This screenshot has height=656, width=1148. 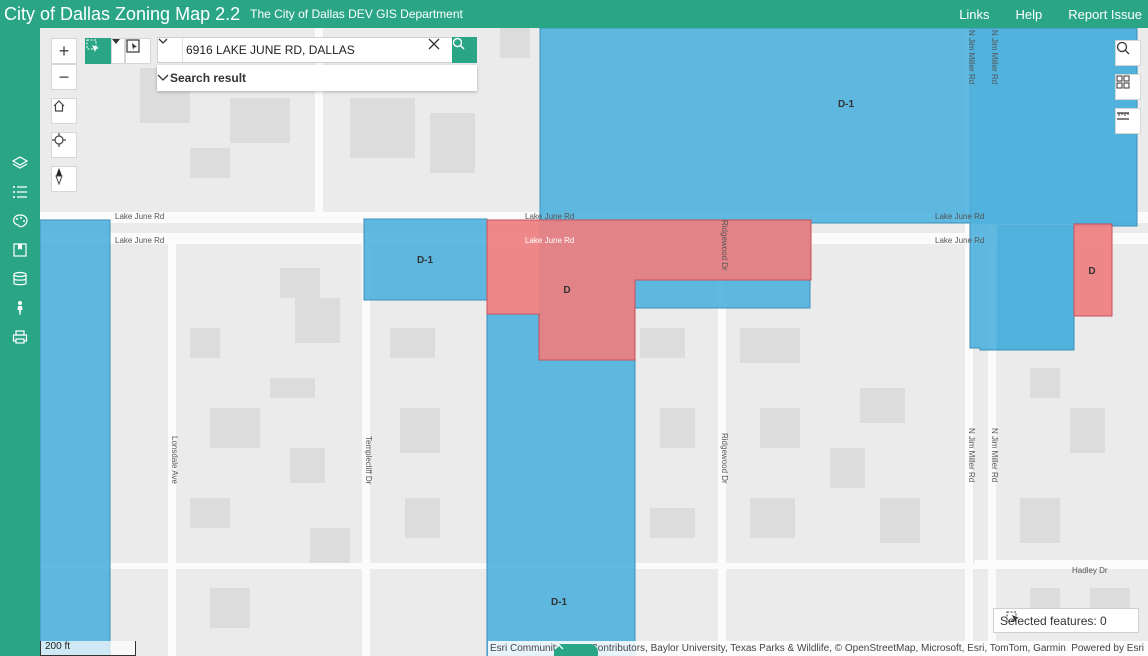 I want to click on home-icon, so click(x=59, y=106).